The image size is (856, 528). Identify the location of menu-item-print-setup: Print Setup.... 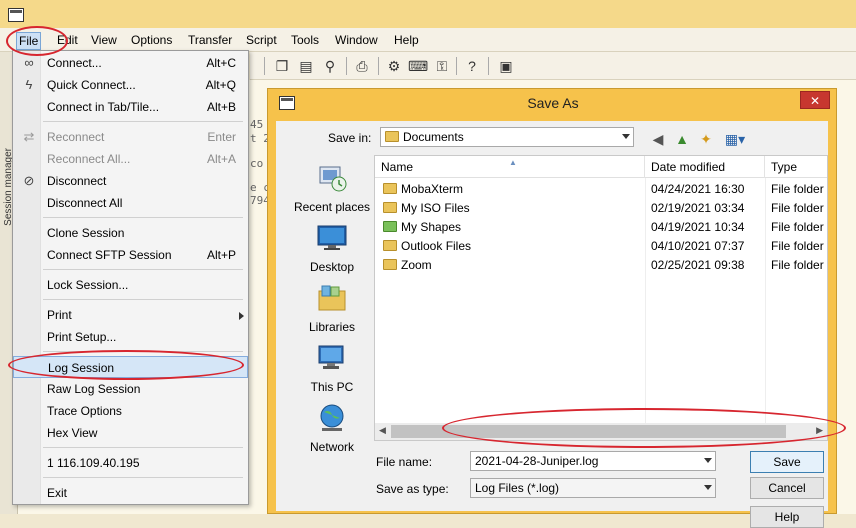
(130, 337).